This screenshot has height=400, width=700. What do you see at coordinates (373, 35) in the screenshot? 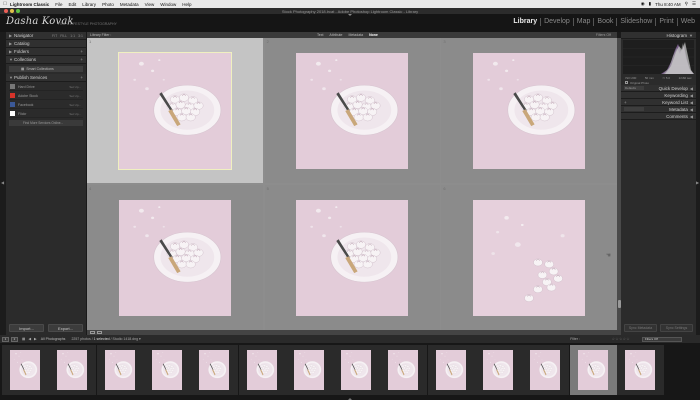
I see `filter-tab-none: None` at bounding box center [373, 35].